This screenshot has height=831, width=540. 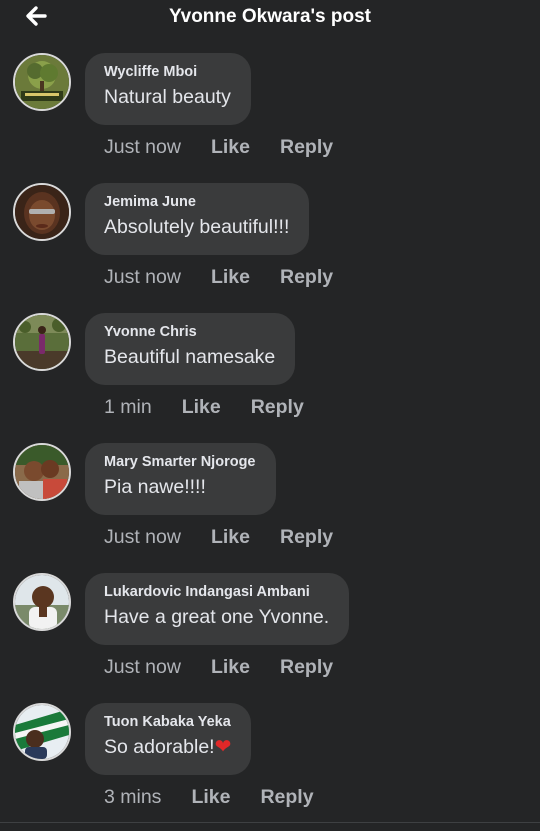 I want to click on comment-bubble: Tuon Kabaka Yeka So adorable!❤, so click(x=168, y=739).